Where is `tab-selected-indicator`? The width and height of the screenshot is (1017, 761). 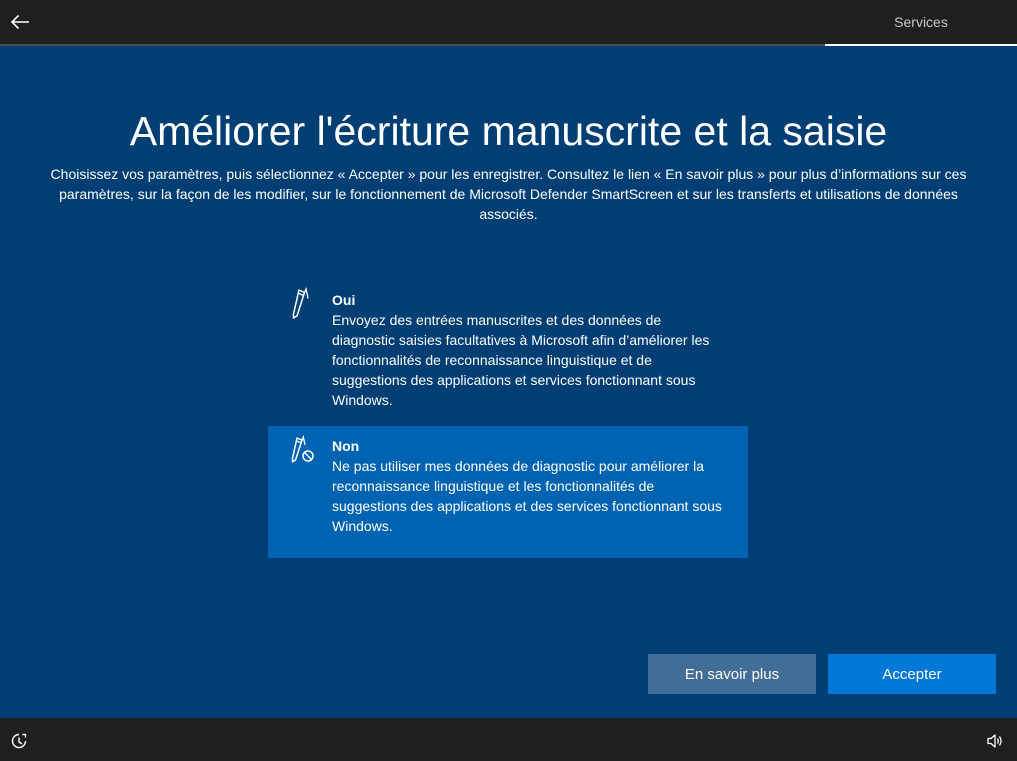
tab-selected-indicator is located at coordinates (921, 45).